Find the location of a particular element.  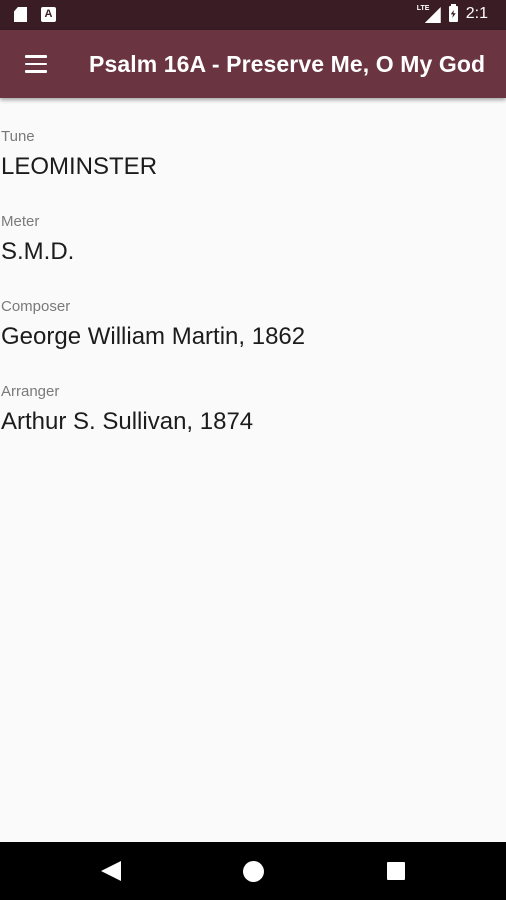

system-icons: LTE 2:1 is located at coordinates (452, 13).